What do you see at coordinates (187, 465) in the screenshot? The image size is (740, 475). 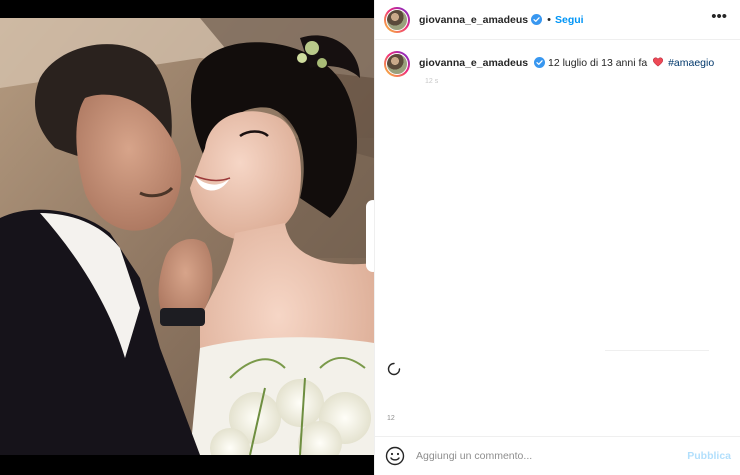 I see `photo-letterbox-bottom` at bounding box center [187, 465].